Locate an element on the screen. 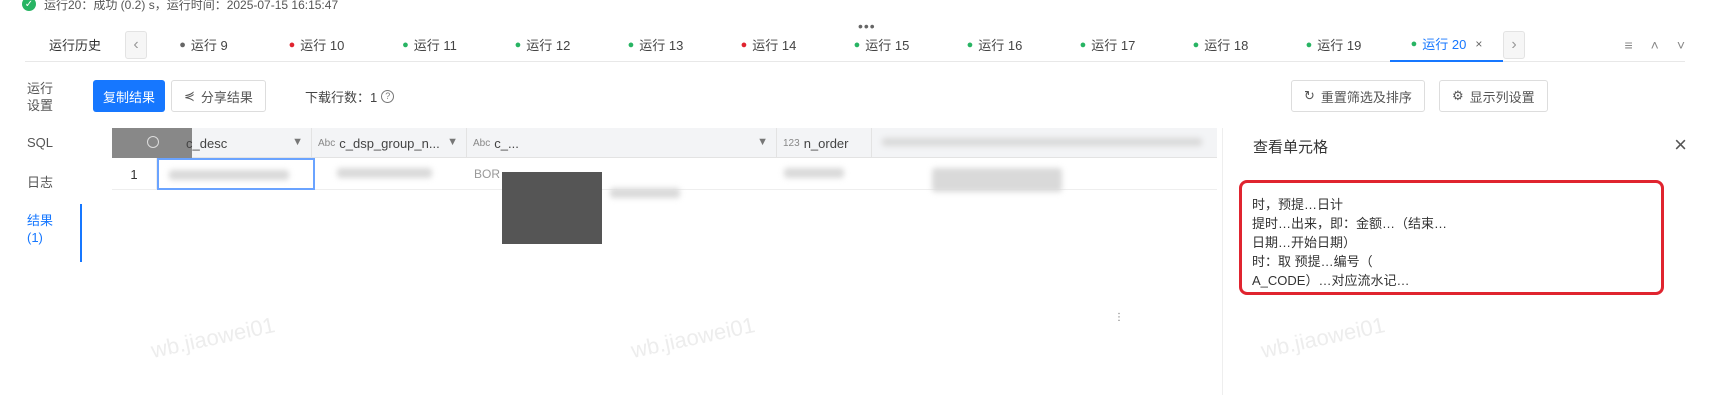  panel-title: 查看单元格 is located at coordinates (1291, 147).